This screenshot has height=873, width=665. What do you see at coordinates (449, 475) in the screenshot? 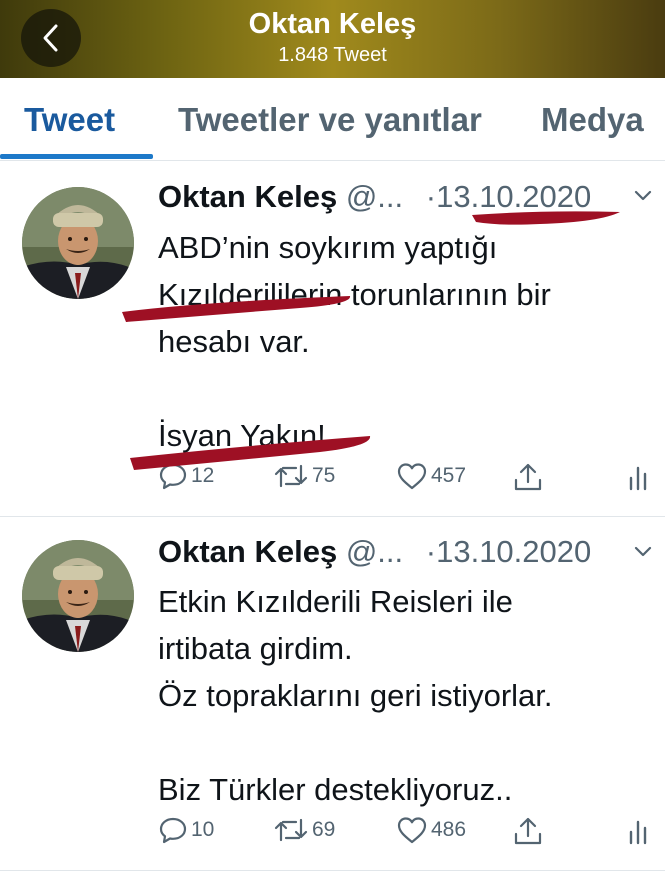
I see `like-count: 457` at bounding box center [449, 475].